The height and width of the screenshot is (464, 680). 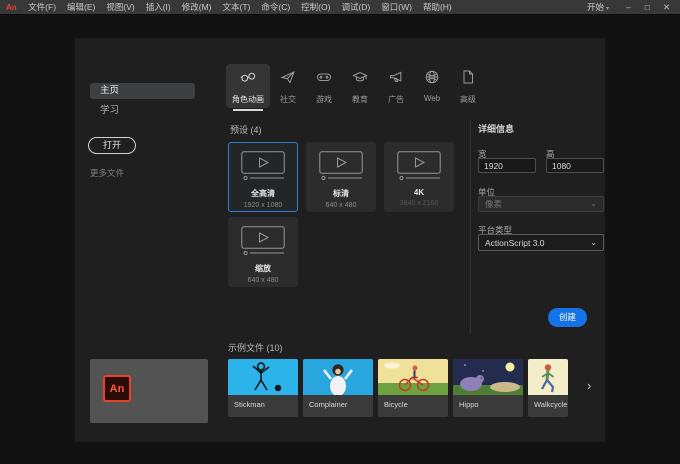 I want to click on sample-name: Hippo, so click(x=469, y=404).